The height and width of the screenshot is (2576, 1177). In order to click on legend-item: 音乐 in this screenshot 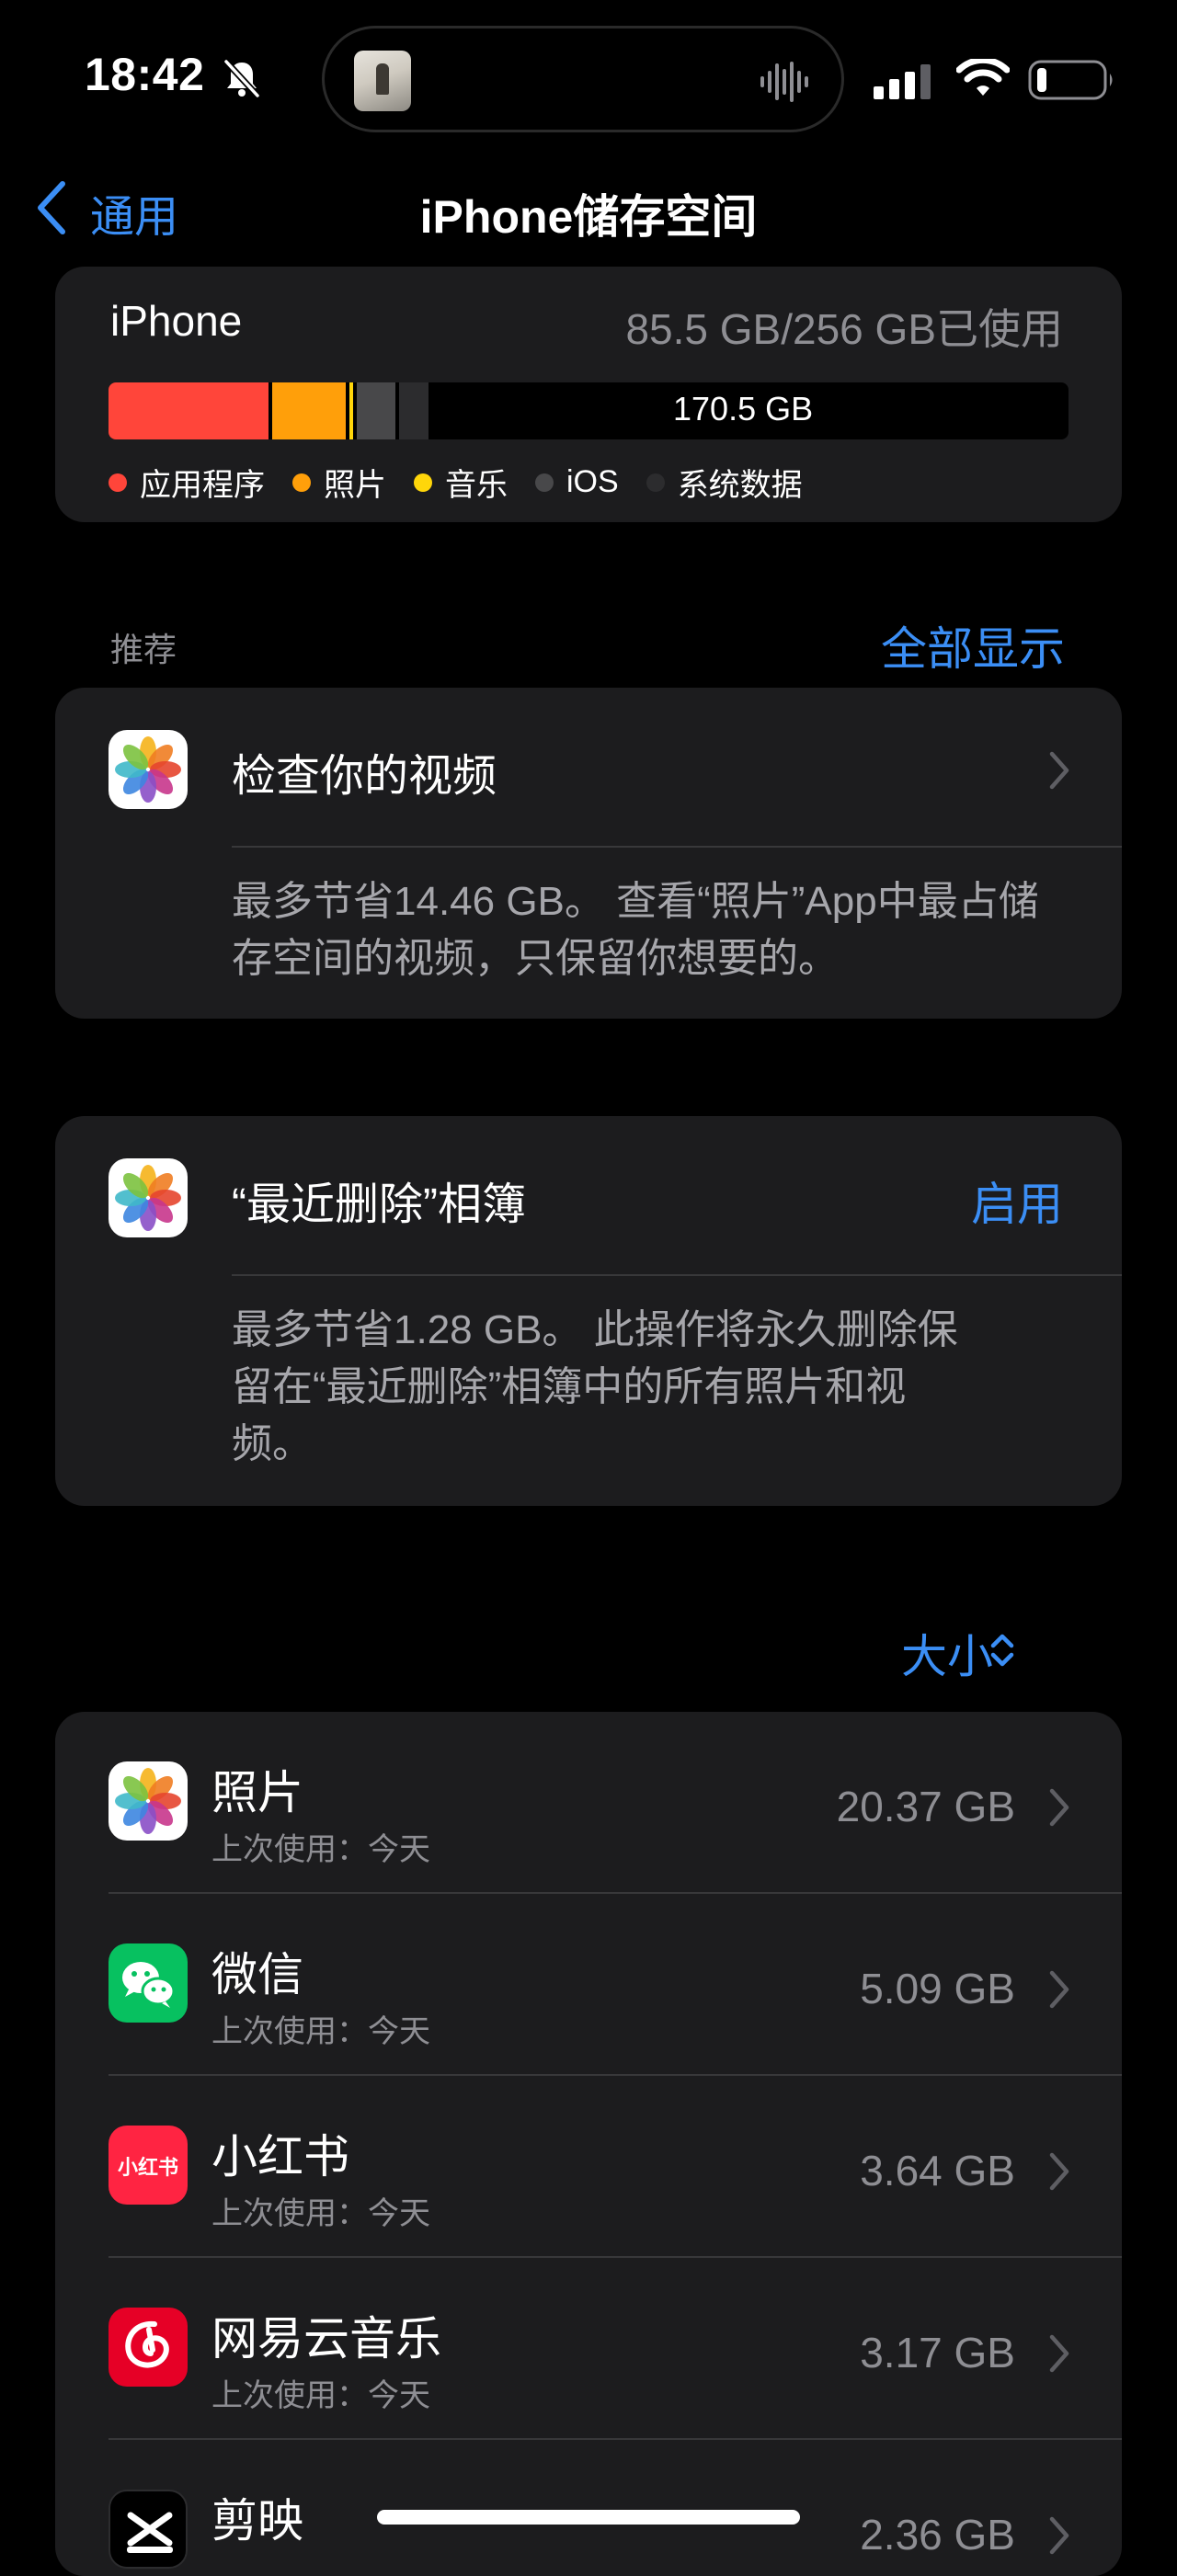, I will do `click(461, 482)`.